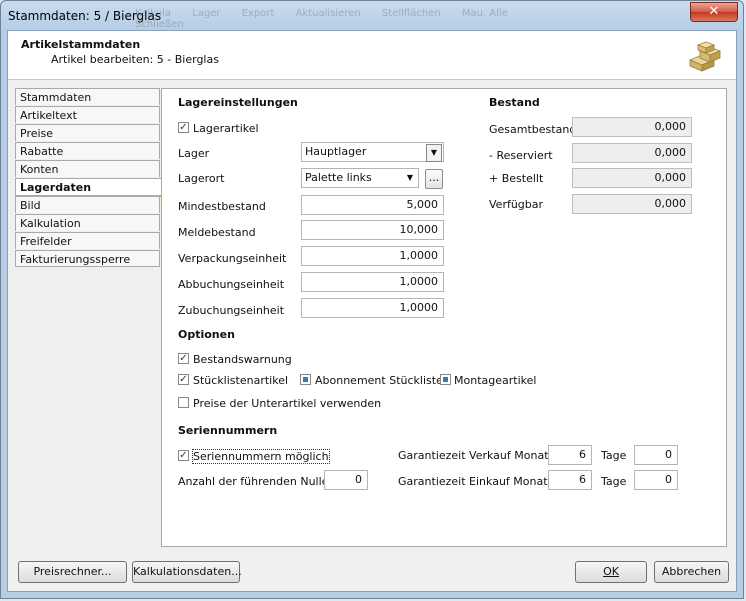 The height and width of the screenshot is (601, 746). I want to click on stuecklistenartikel-checkbox: ✓, so click(183, 379).